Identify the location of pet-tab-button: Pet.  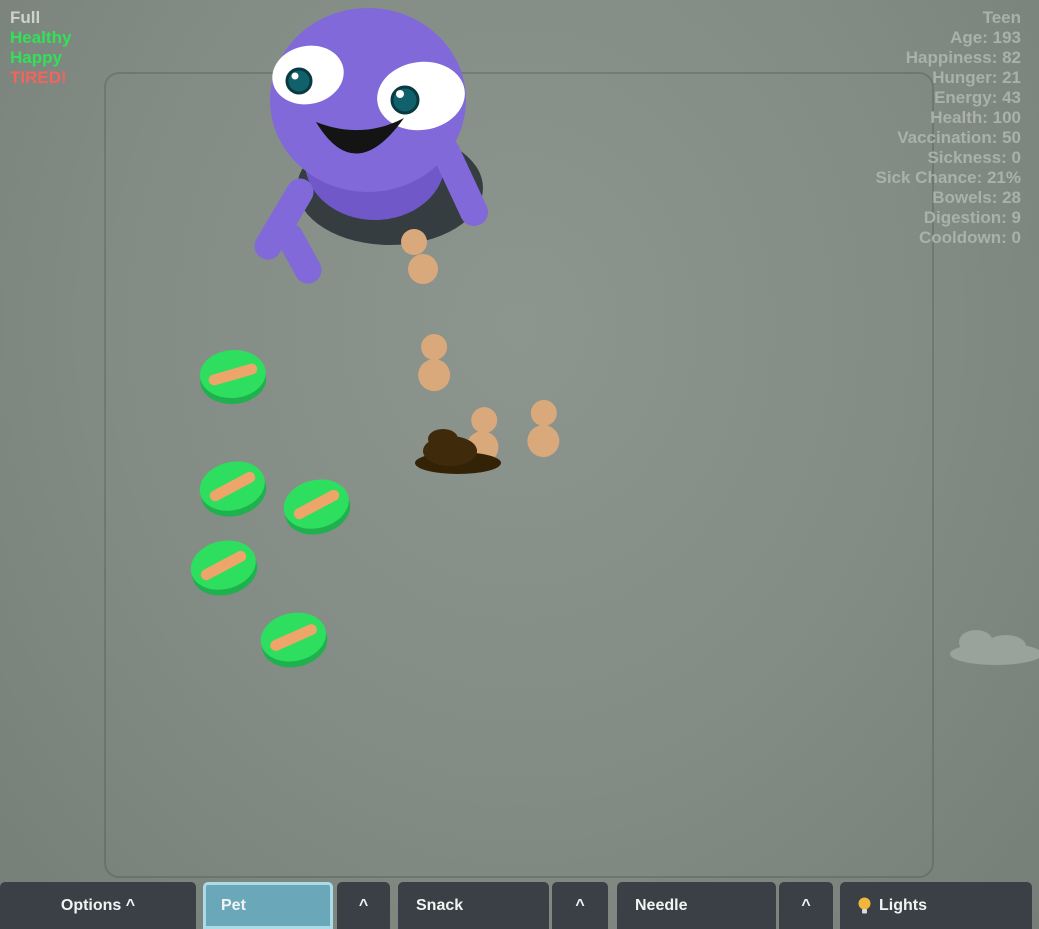
(268, 905).